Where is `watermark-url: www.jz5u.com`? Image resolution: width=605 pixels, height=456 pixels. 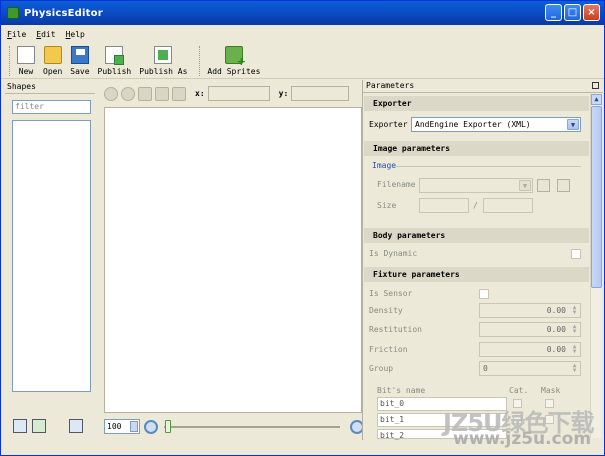
watermark-url: www.jz5u.com is located at coordinates (522, 439).